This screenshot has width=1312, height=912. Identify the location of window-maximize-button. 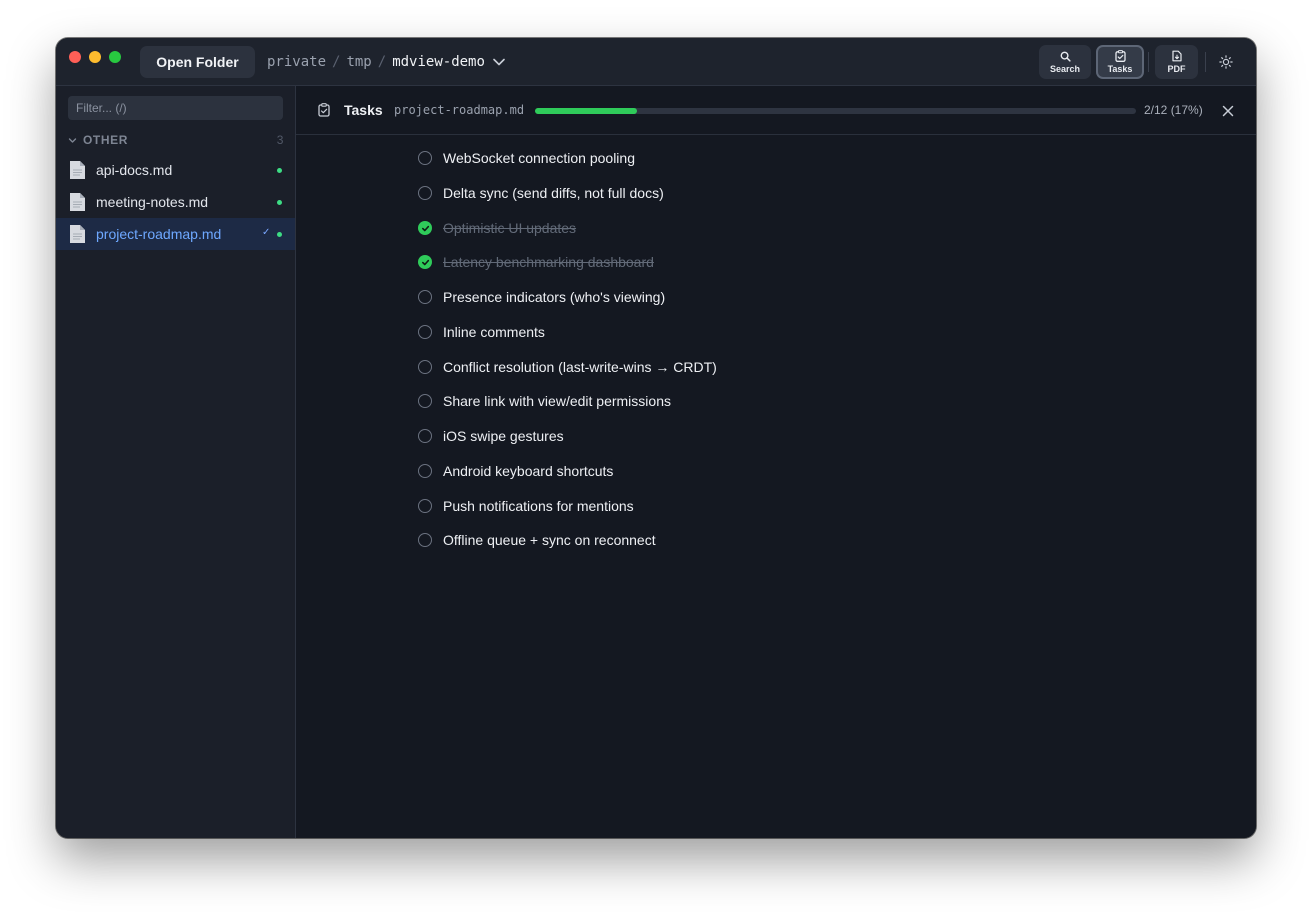
(115, 57).